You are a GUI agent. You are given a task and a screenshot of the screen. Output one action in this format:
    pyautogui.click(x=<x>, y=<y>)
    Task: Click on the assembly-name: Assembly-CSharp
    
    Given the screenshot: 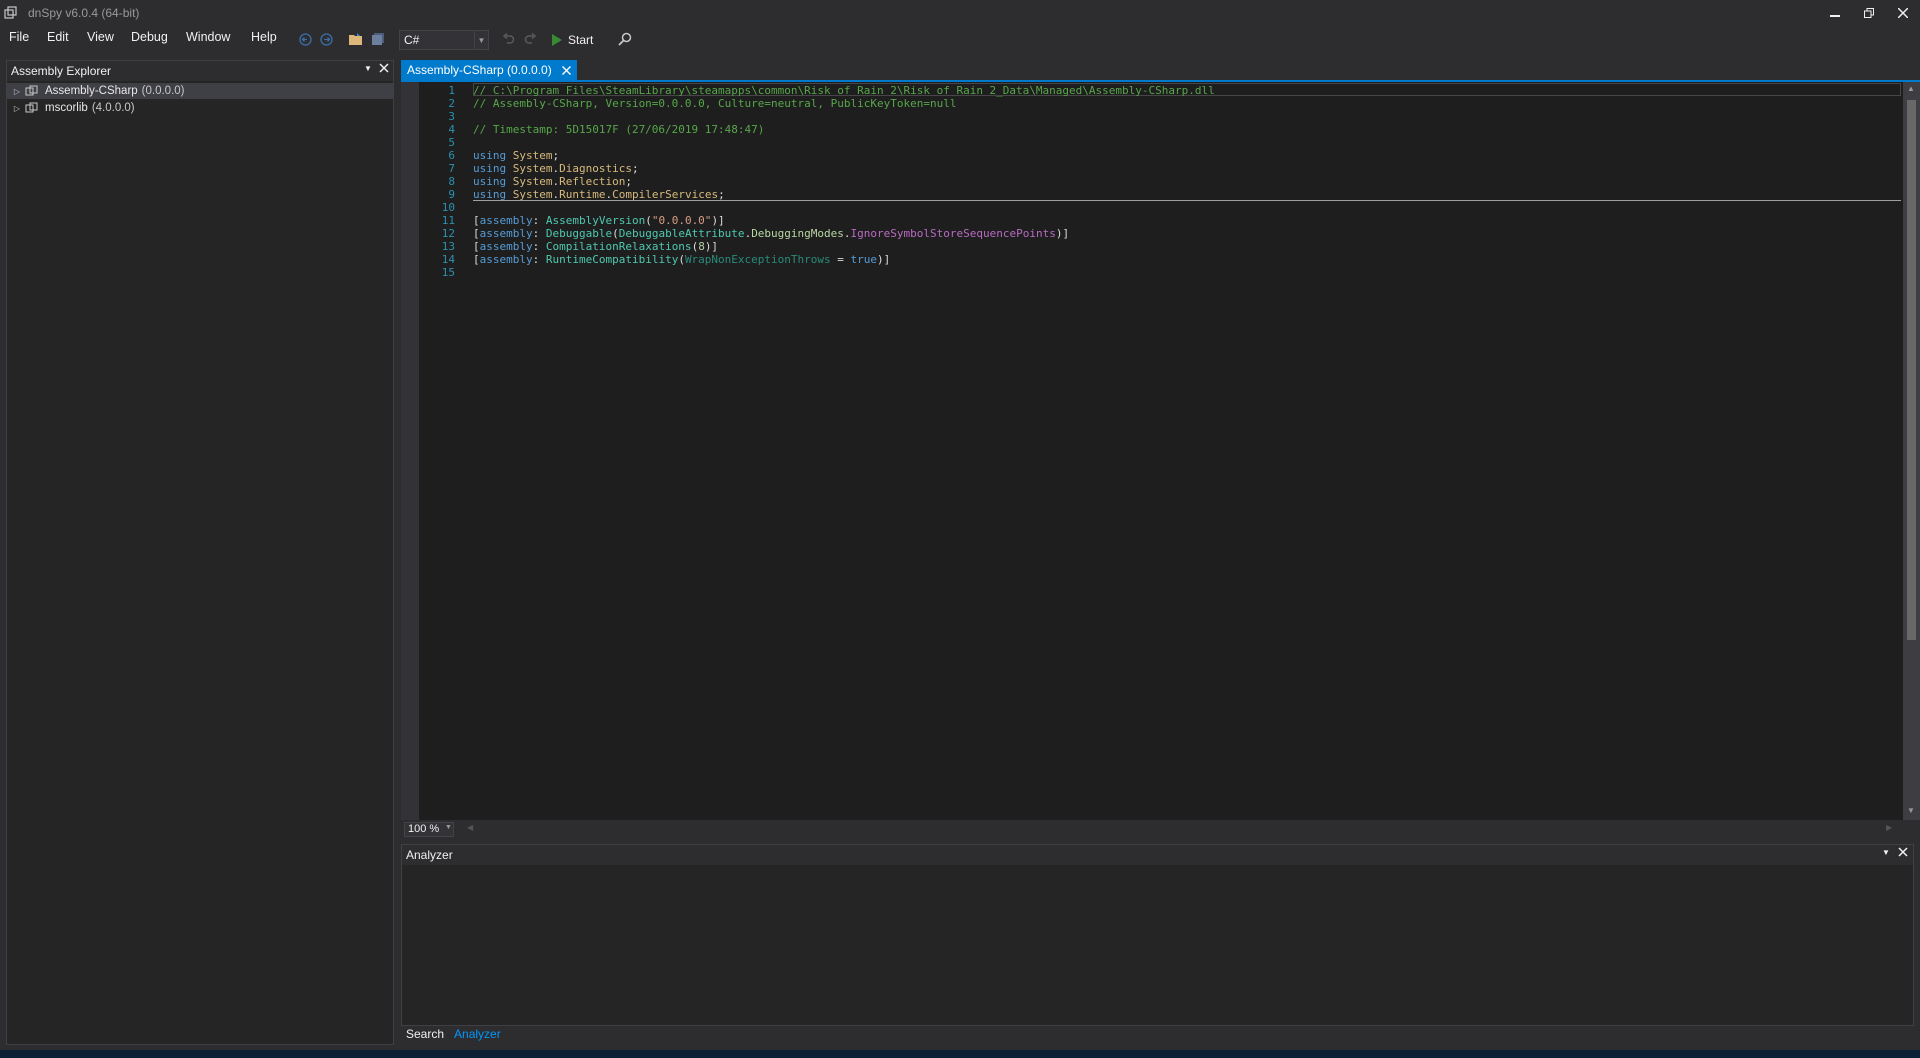 What is the action you would take?
    pyautogui.click(x=91, y=91)
    